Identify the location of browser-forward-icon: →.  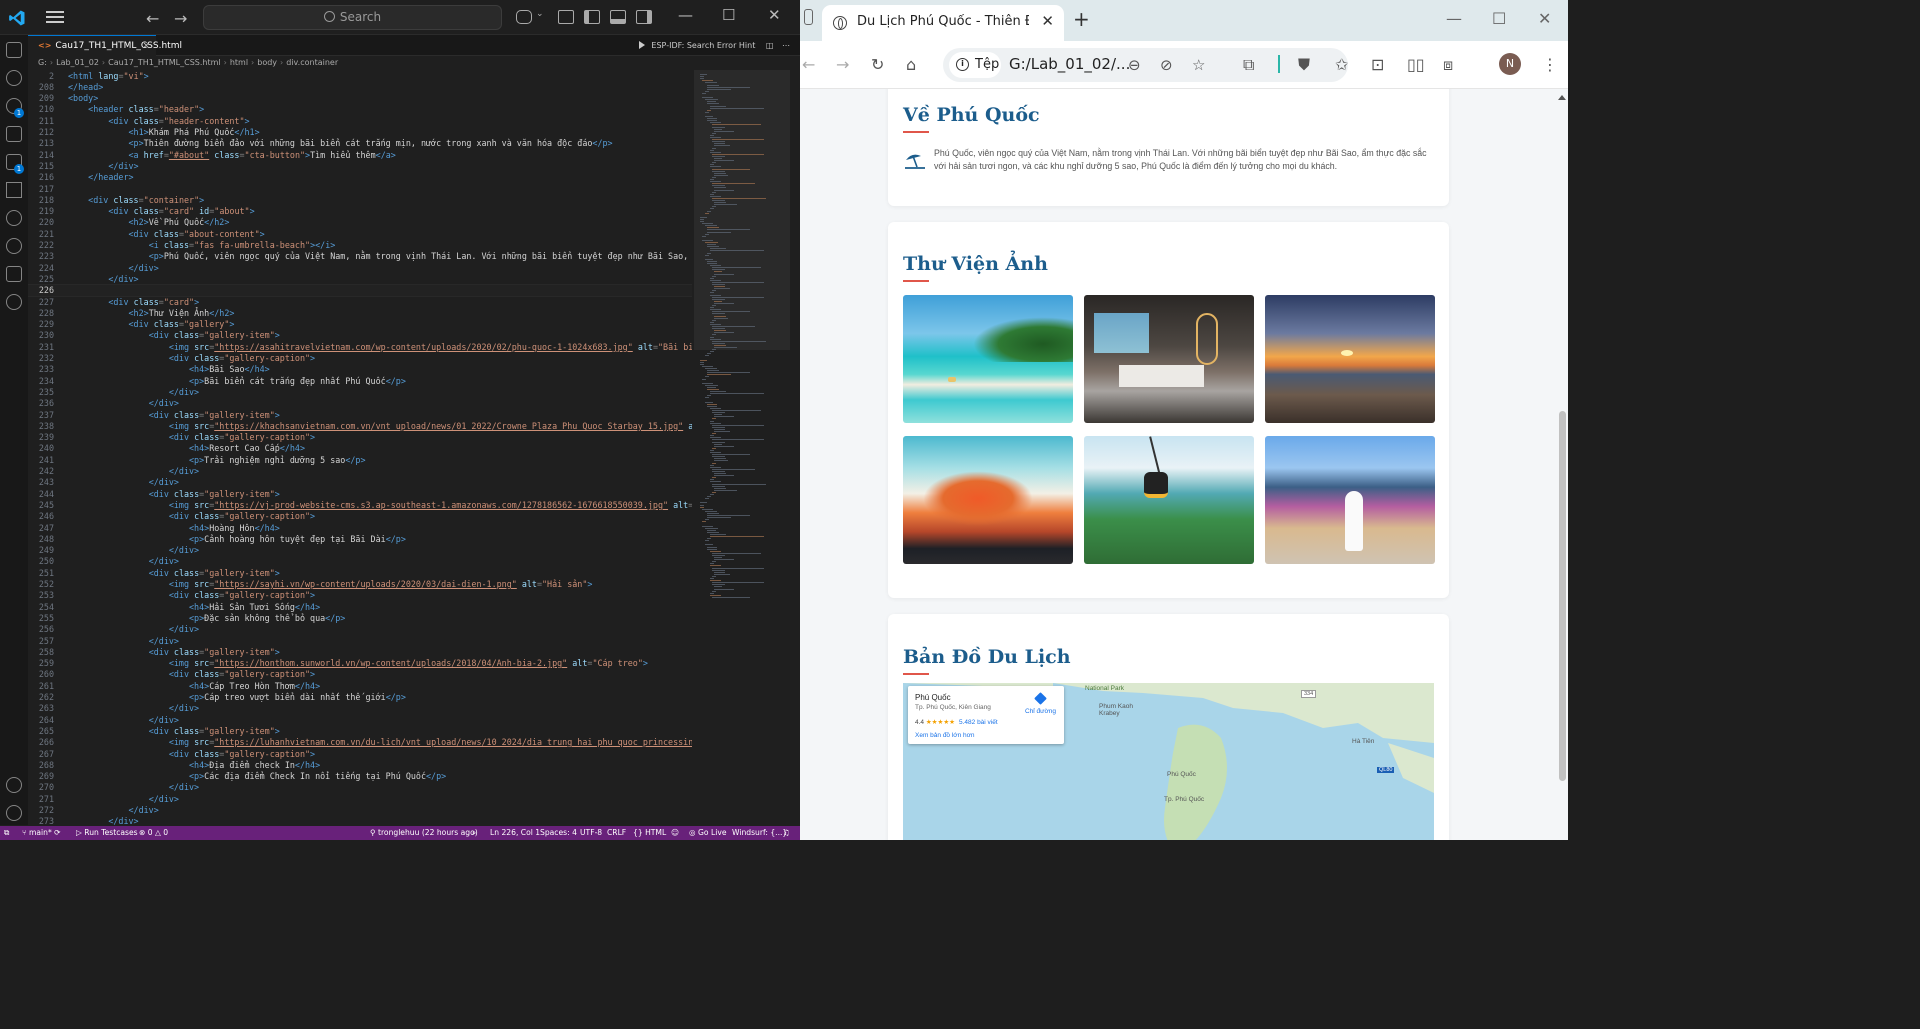
(842, 64).